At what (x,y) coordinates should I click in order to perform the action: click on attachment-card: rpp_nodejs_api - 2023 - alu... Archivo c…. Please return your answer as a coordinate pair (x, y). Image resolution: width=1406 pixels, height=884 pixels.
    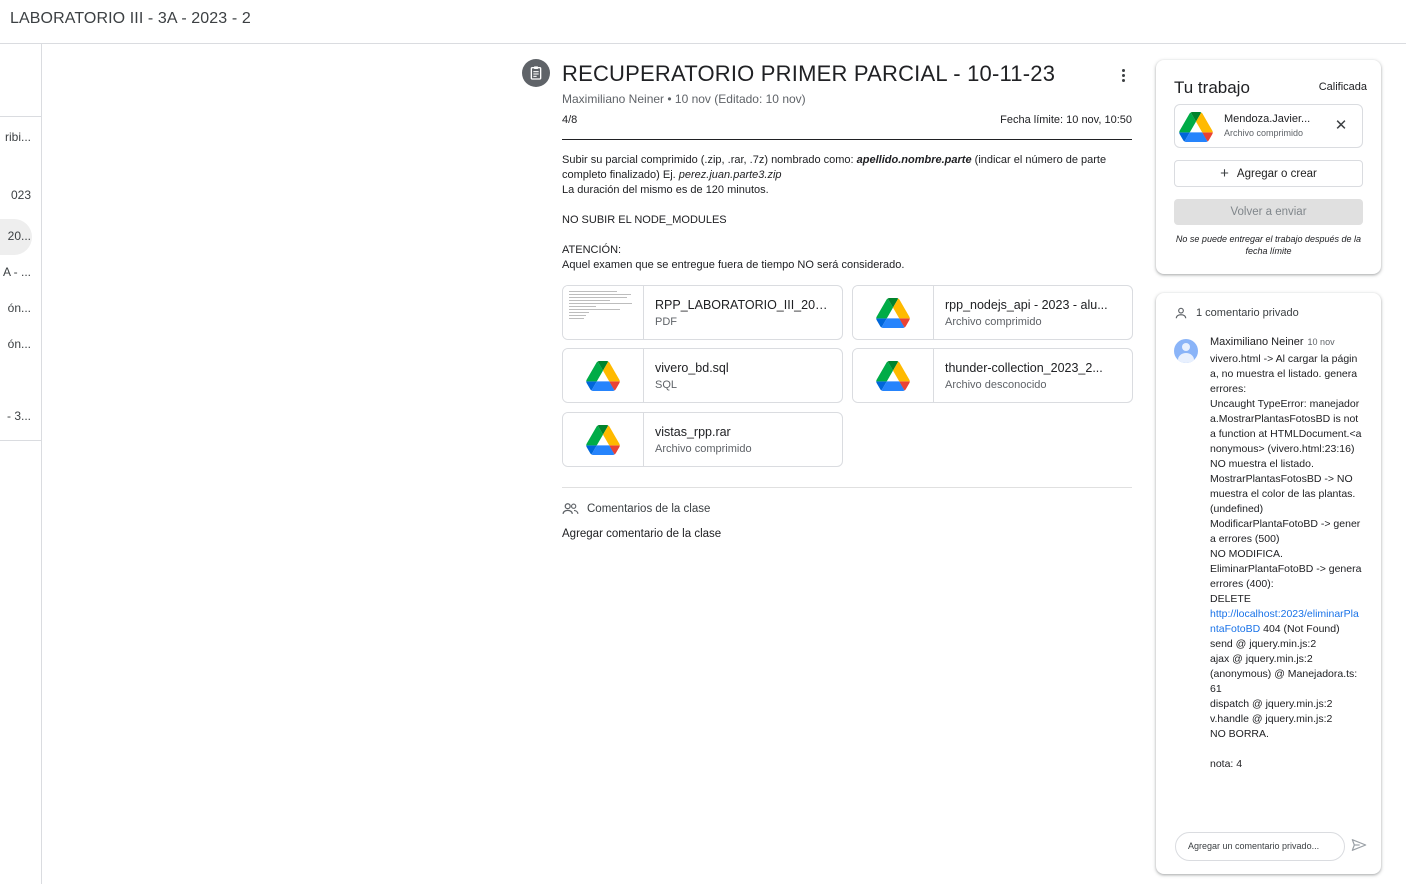
    Looking at the image, I should click on (992, 312).